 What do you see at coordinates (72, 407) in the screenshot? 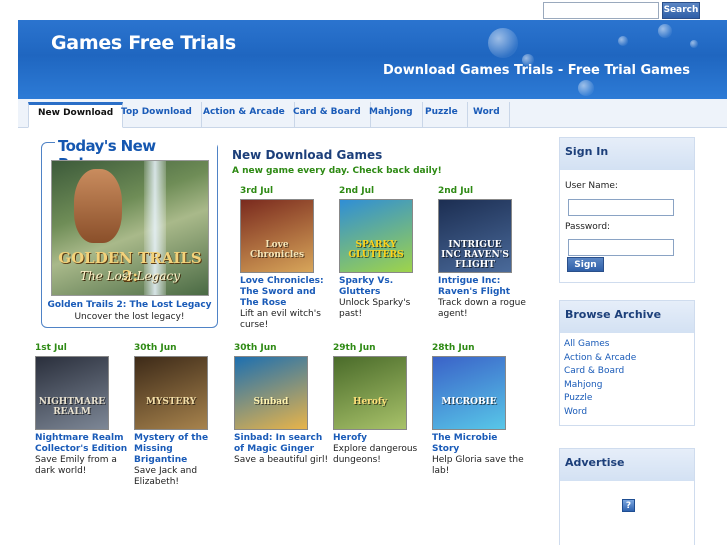
I see `game-thumbnail-title: NIGHTMARE REALM` at bounding box center [72, 407].